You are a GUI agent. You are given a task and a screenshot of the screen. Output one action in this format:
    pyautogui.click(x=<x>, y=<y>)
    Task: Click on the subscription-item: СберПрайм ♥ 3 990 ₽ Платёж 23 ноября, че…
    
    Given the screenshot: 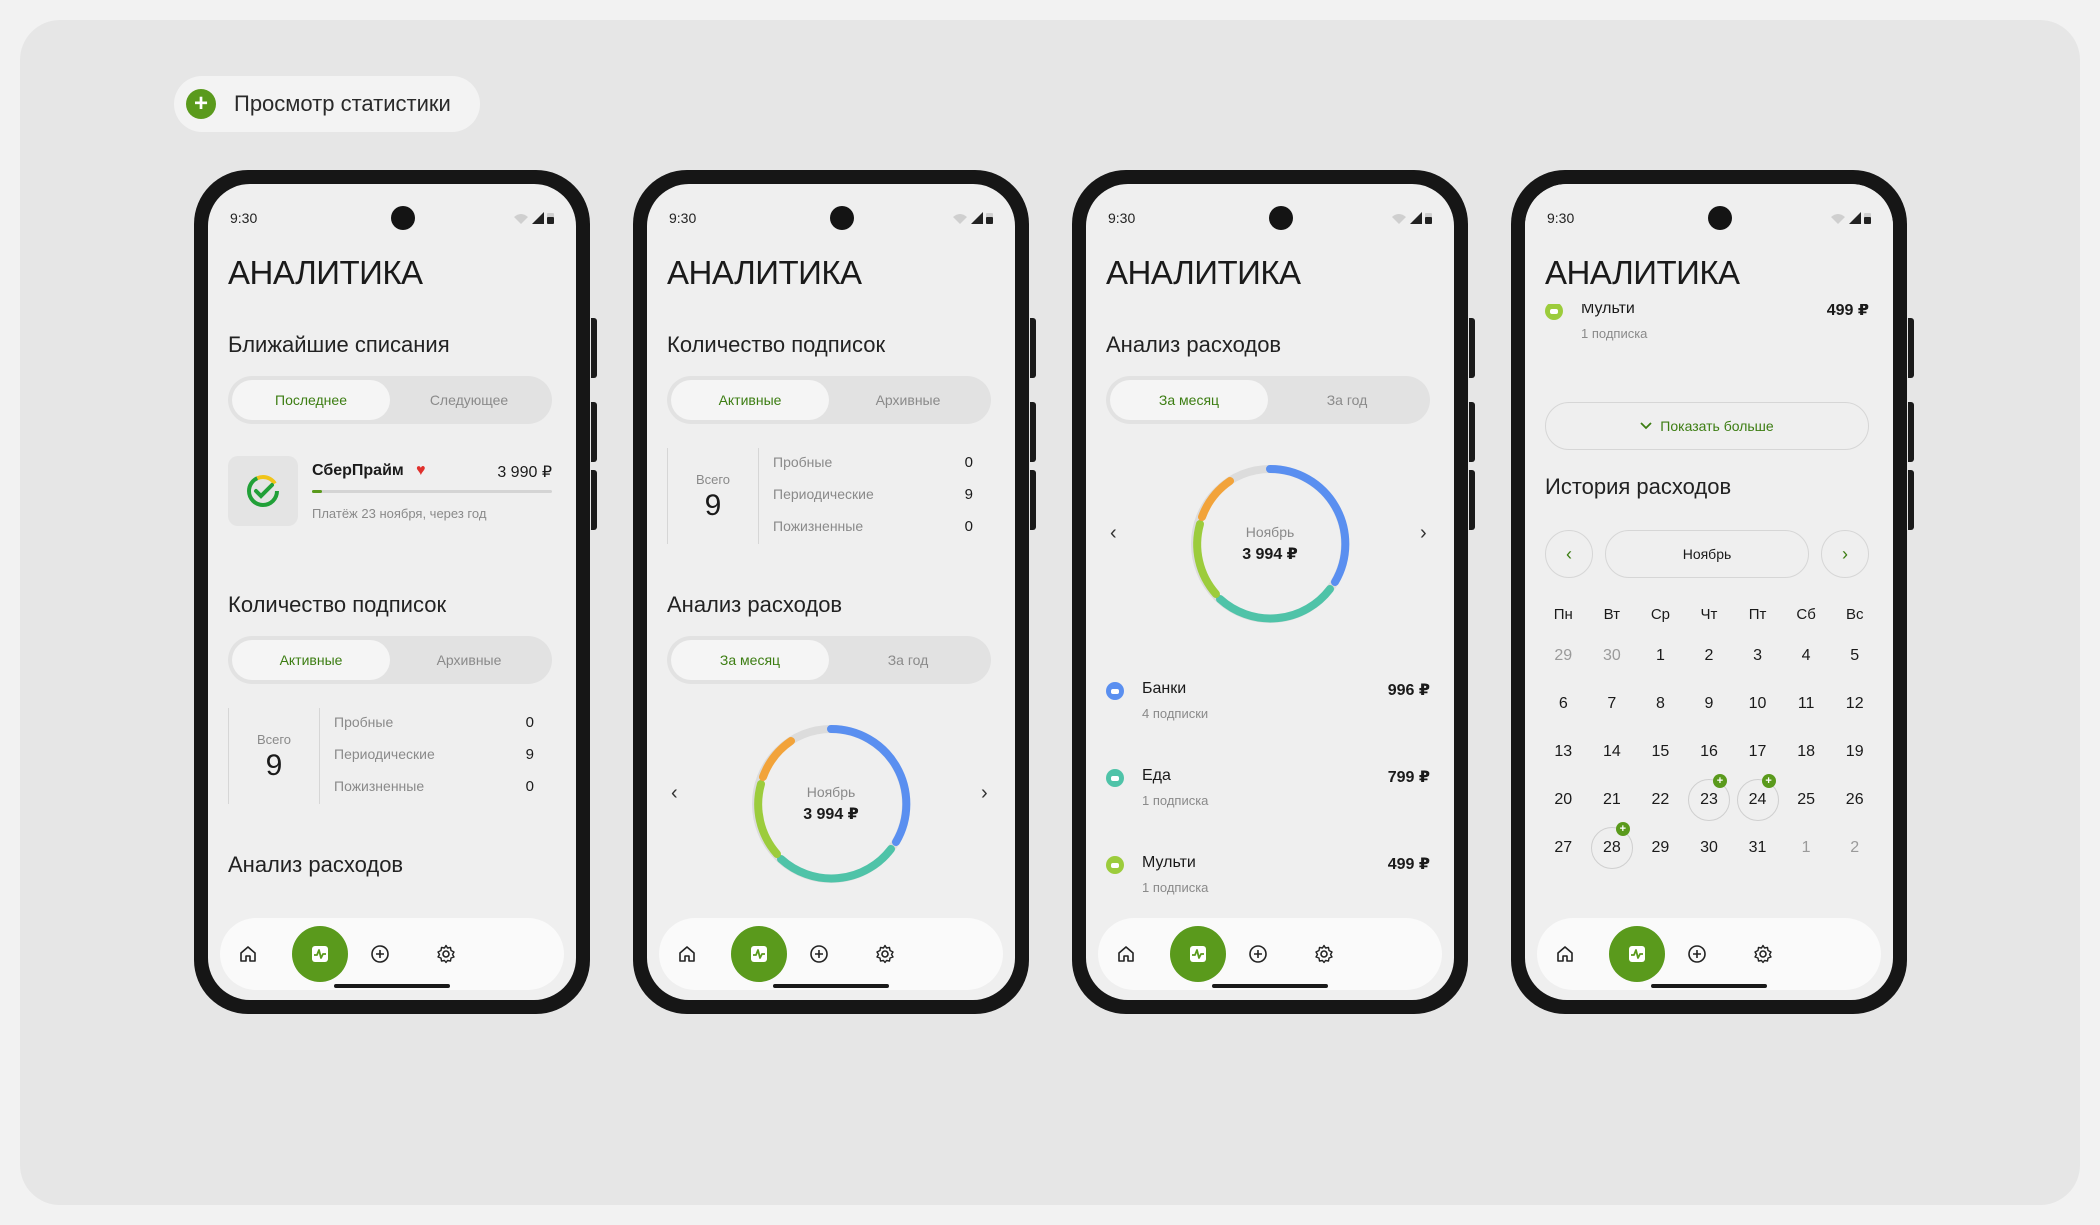 What is the action you would take?
    pyautogui.click(x=390, y=491)
    